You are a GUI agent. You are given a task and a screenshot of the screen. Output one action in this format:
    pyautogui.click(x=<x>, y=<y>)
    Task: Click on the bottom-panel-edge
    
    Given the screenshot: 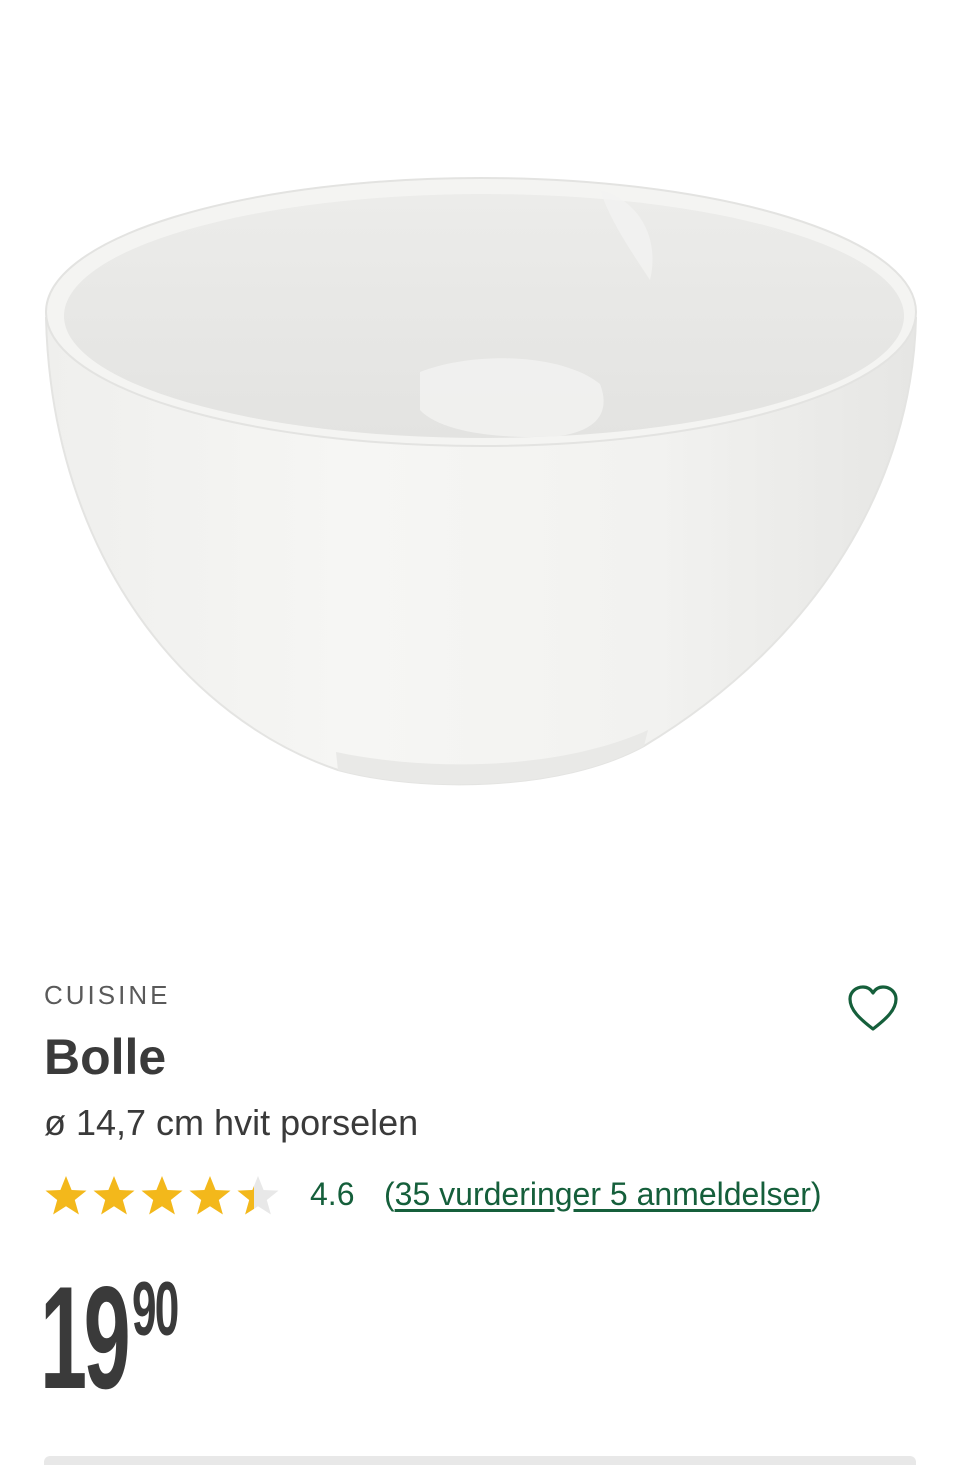 What is the action you would take?
    pyautogui.click(x=480, y=1460)
    